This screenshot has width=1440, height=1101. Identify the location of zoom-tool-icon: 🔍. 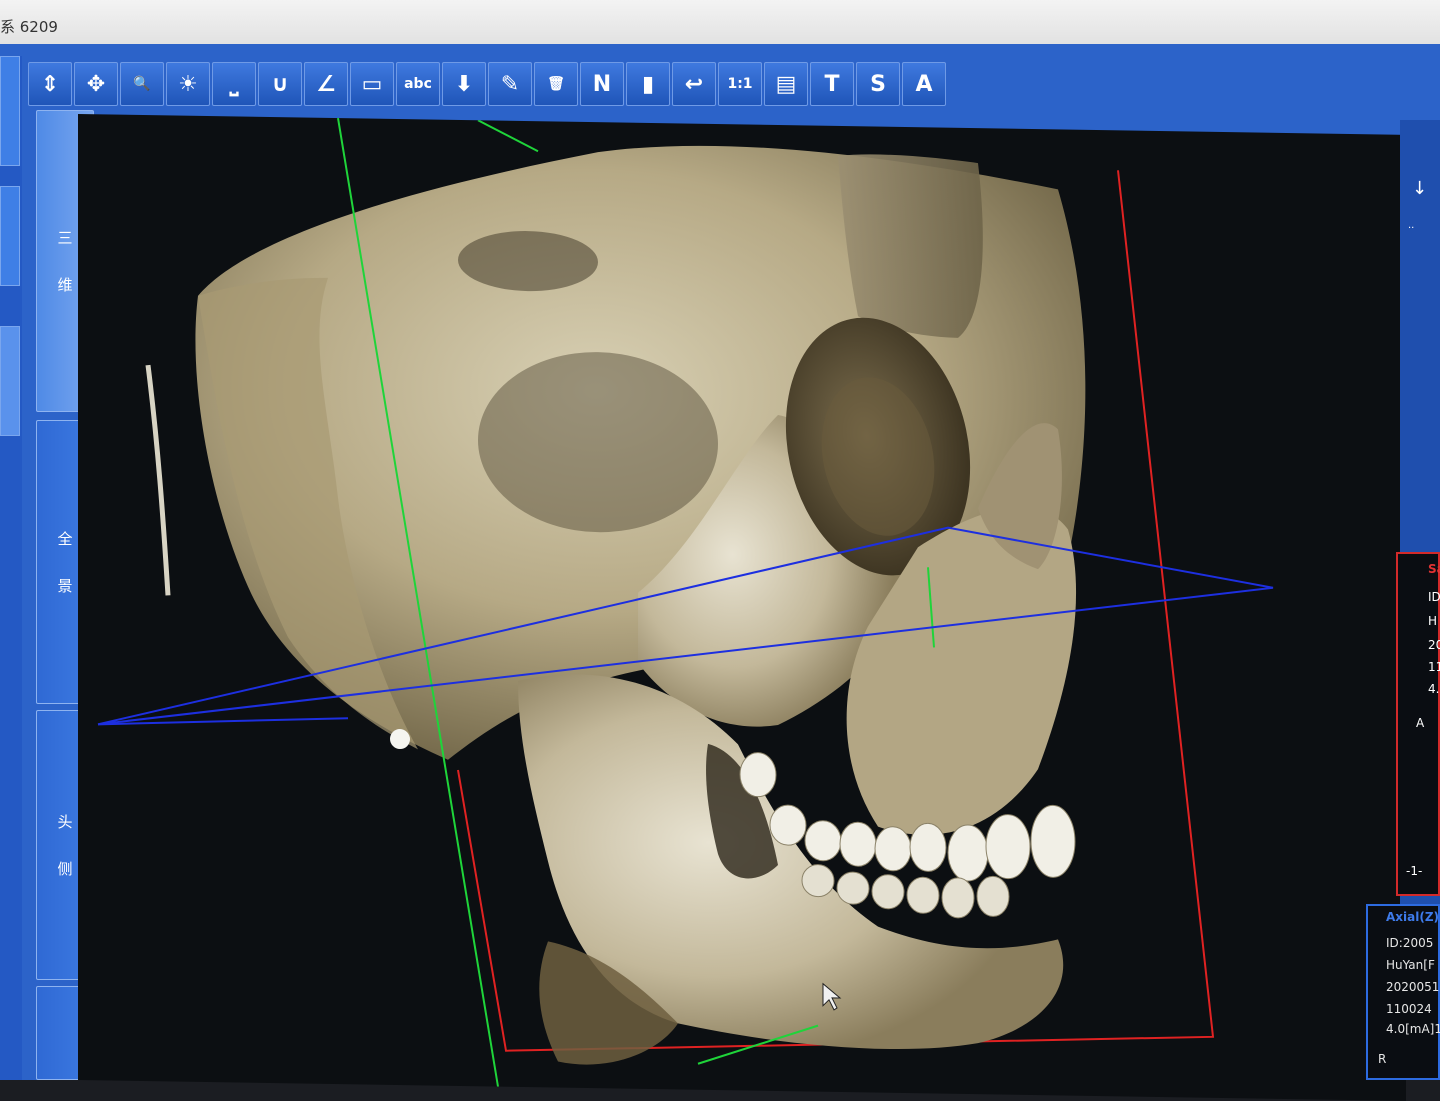
(142, 84).